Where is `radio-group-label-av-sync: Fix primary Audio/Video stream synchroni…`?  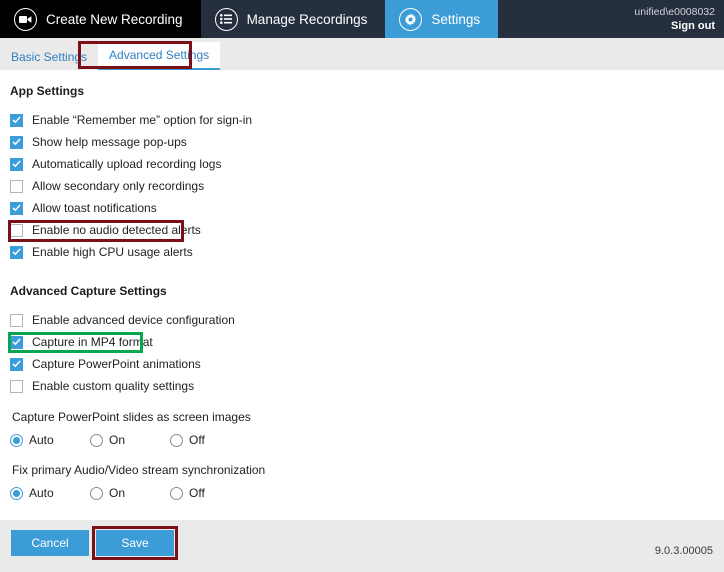 radio-group-label-av-sync: Fix primary Audio/Video stream synchroni… is located at coordinates (139, 470).